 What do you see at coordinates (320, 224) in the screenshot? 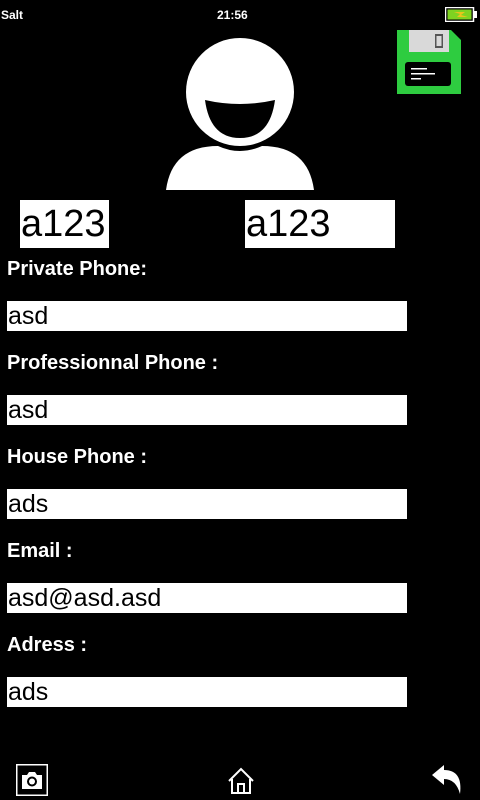
I see `last-name-input` at bounding box center [320, 224].